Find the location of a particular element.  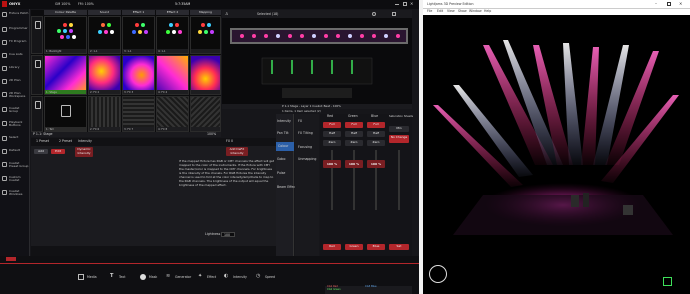

nav-item-cue-lists: Cue Lists is located at coordinates (15, 56).